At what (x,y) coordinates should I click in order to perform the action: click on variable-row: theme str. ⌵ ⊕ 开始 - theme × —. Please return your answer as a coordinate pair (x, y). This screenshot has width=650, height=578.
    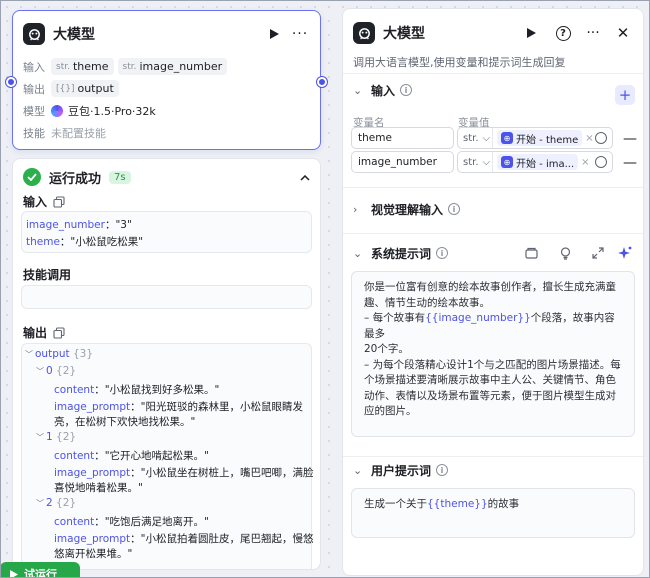
    Looking at the image, I should click on (496, 138).